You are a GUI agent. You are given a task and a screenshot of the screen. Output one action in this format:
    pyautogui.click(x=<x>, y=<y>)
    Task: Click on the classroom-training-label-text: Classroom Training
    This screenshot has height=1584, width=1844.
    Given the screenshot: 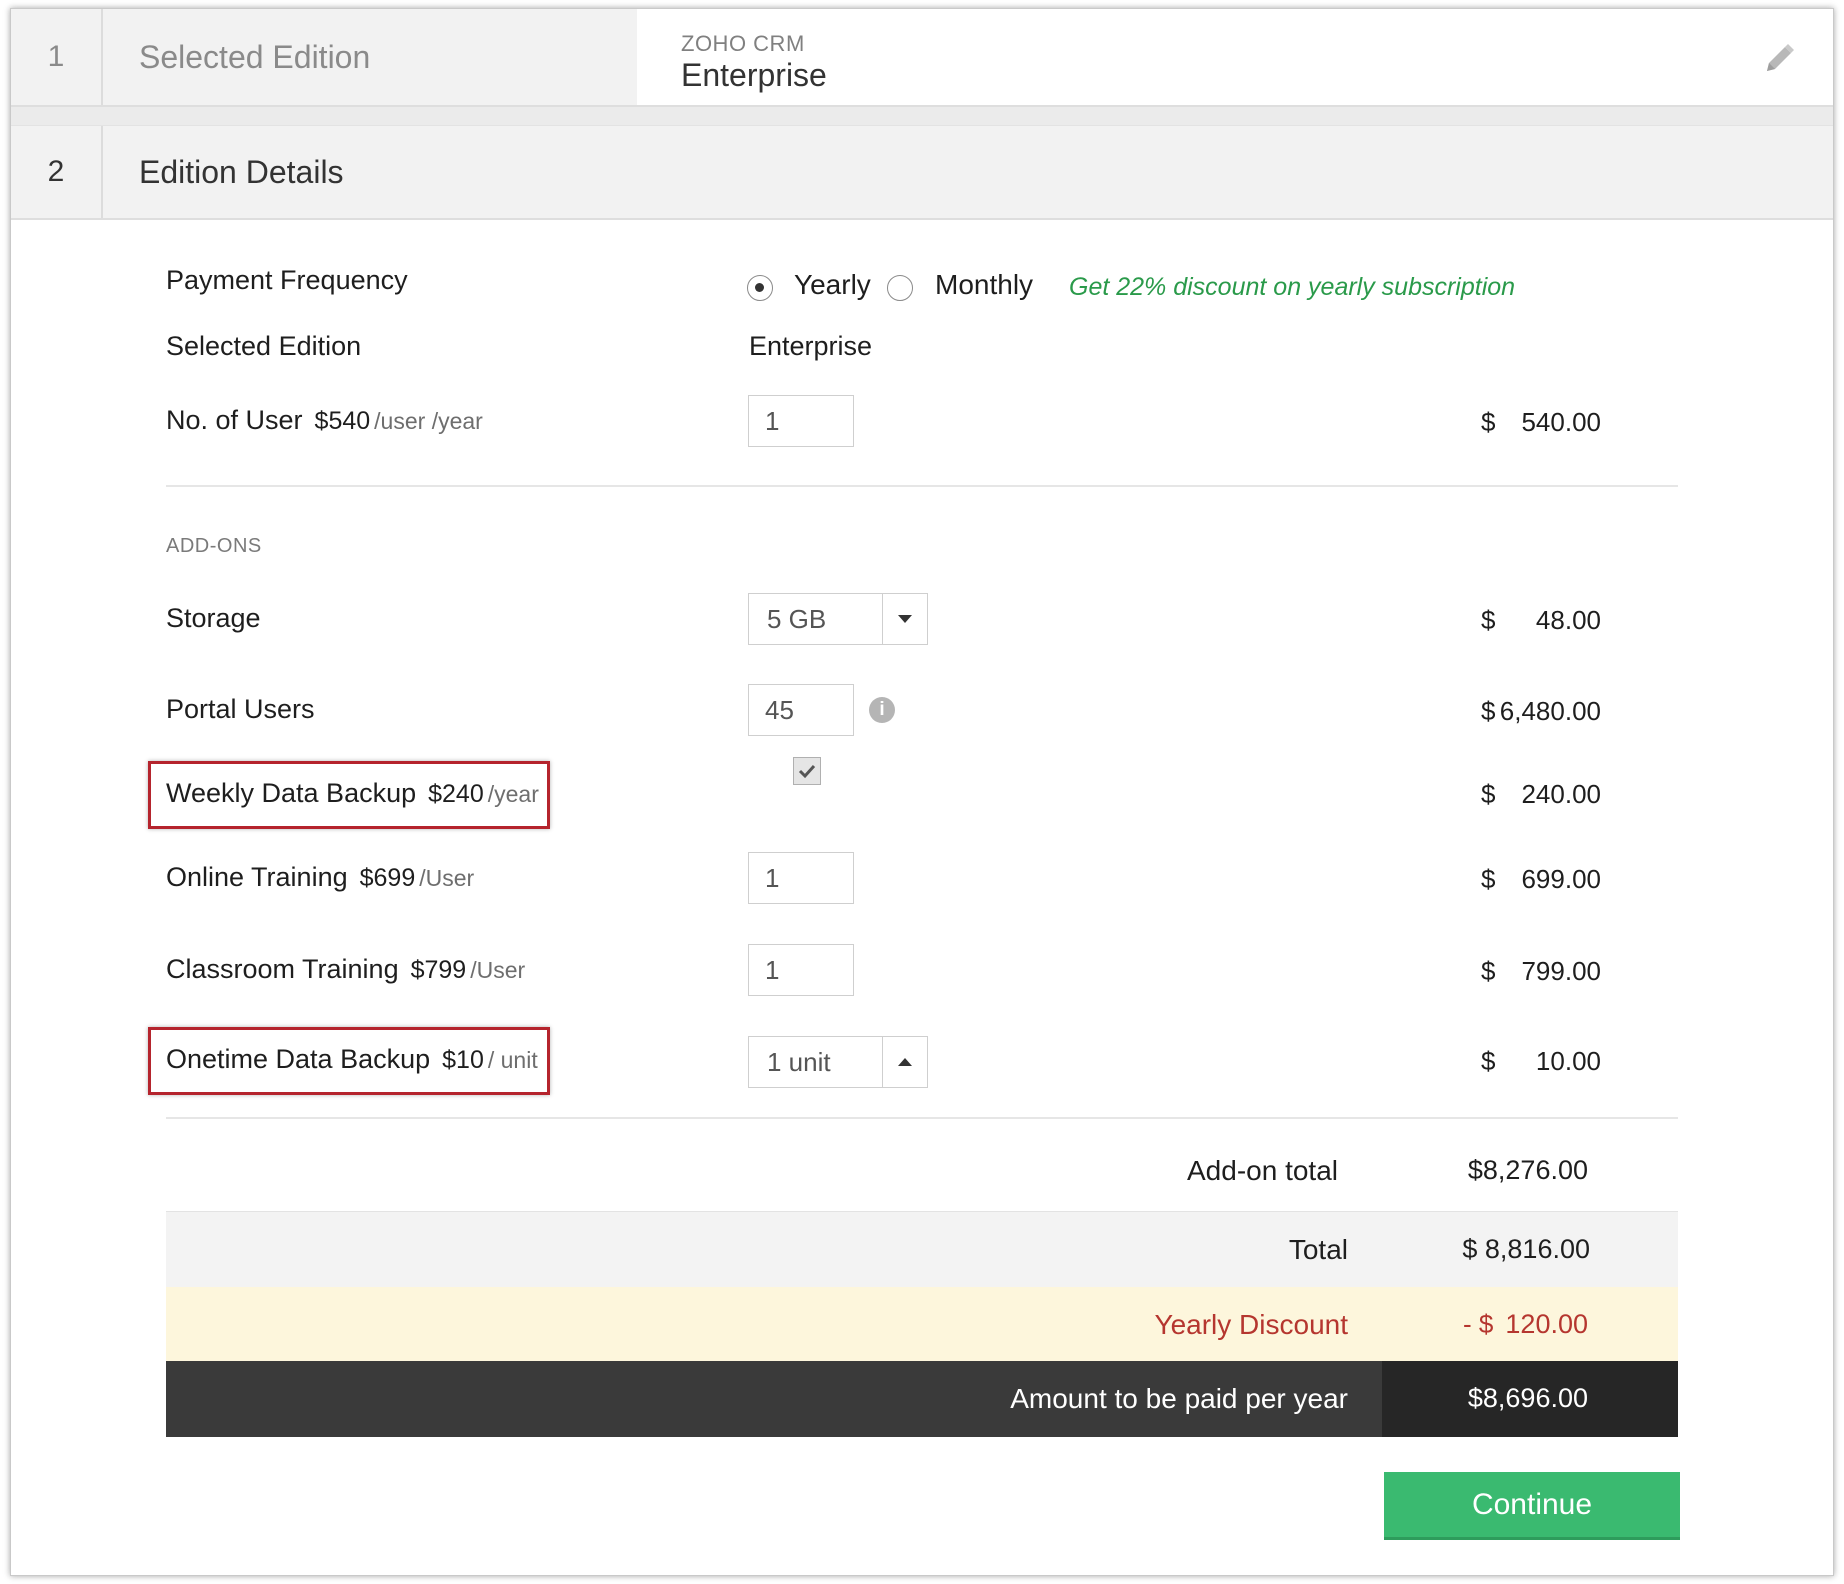 What is the action you would take?
    pyautogui.click(x=282, y=969)
    